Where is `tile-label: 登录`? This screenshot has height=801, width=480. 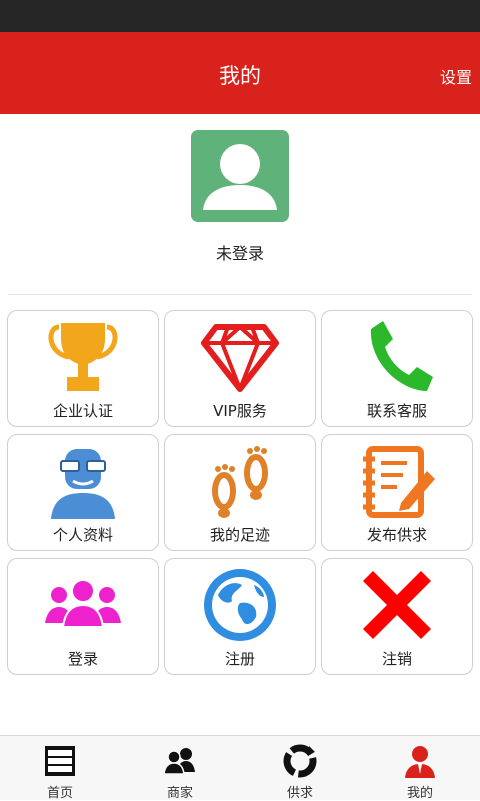 tile-label: 登录 is located at coordinates (82, 659).